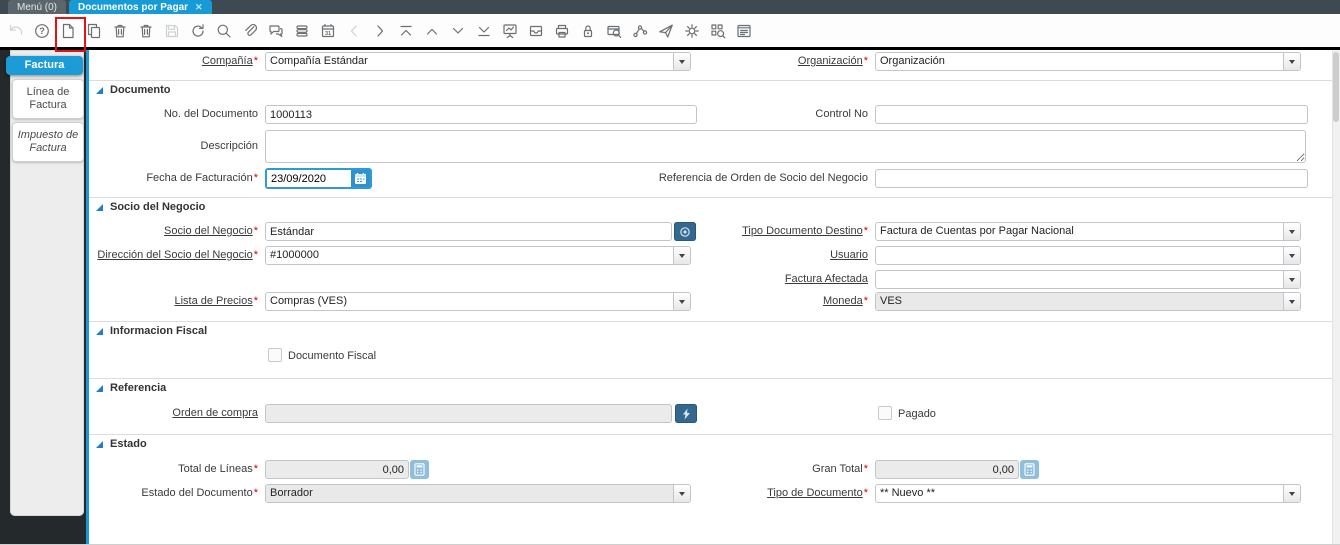 The width and height of the screenshot is (1340, 545). What do you see at coordinates (140, 90) in the screenshot?
I see `section-documento-title: Documento` at bounding box center [140, 90].